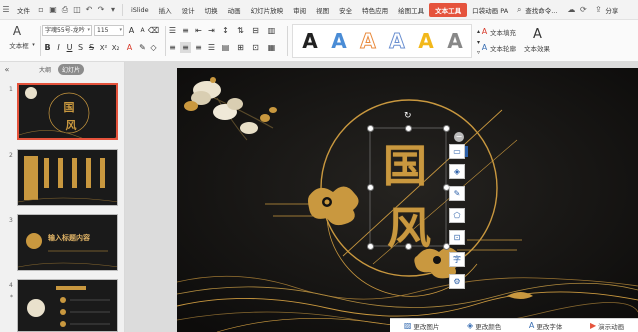  Describe the element at coordinates (503, 47) in the screenshot. I see `text-outline-button: 文本轮廓` at that location.